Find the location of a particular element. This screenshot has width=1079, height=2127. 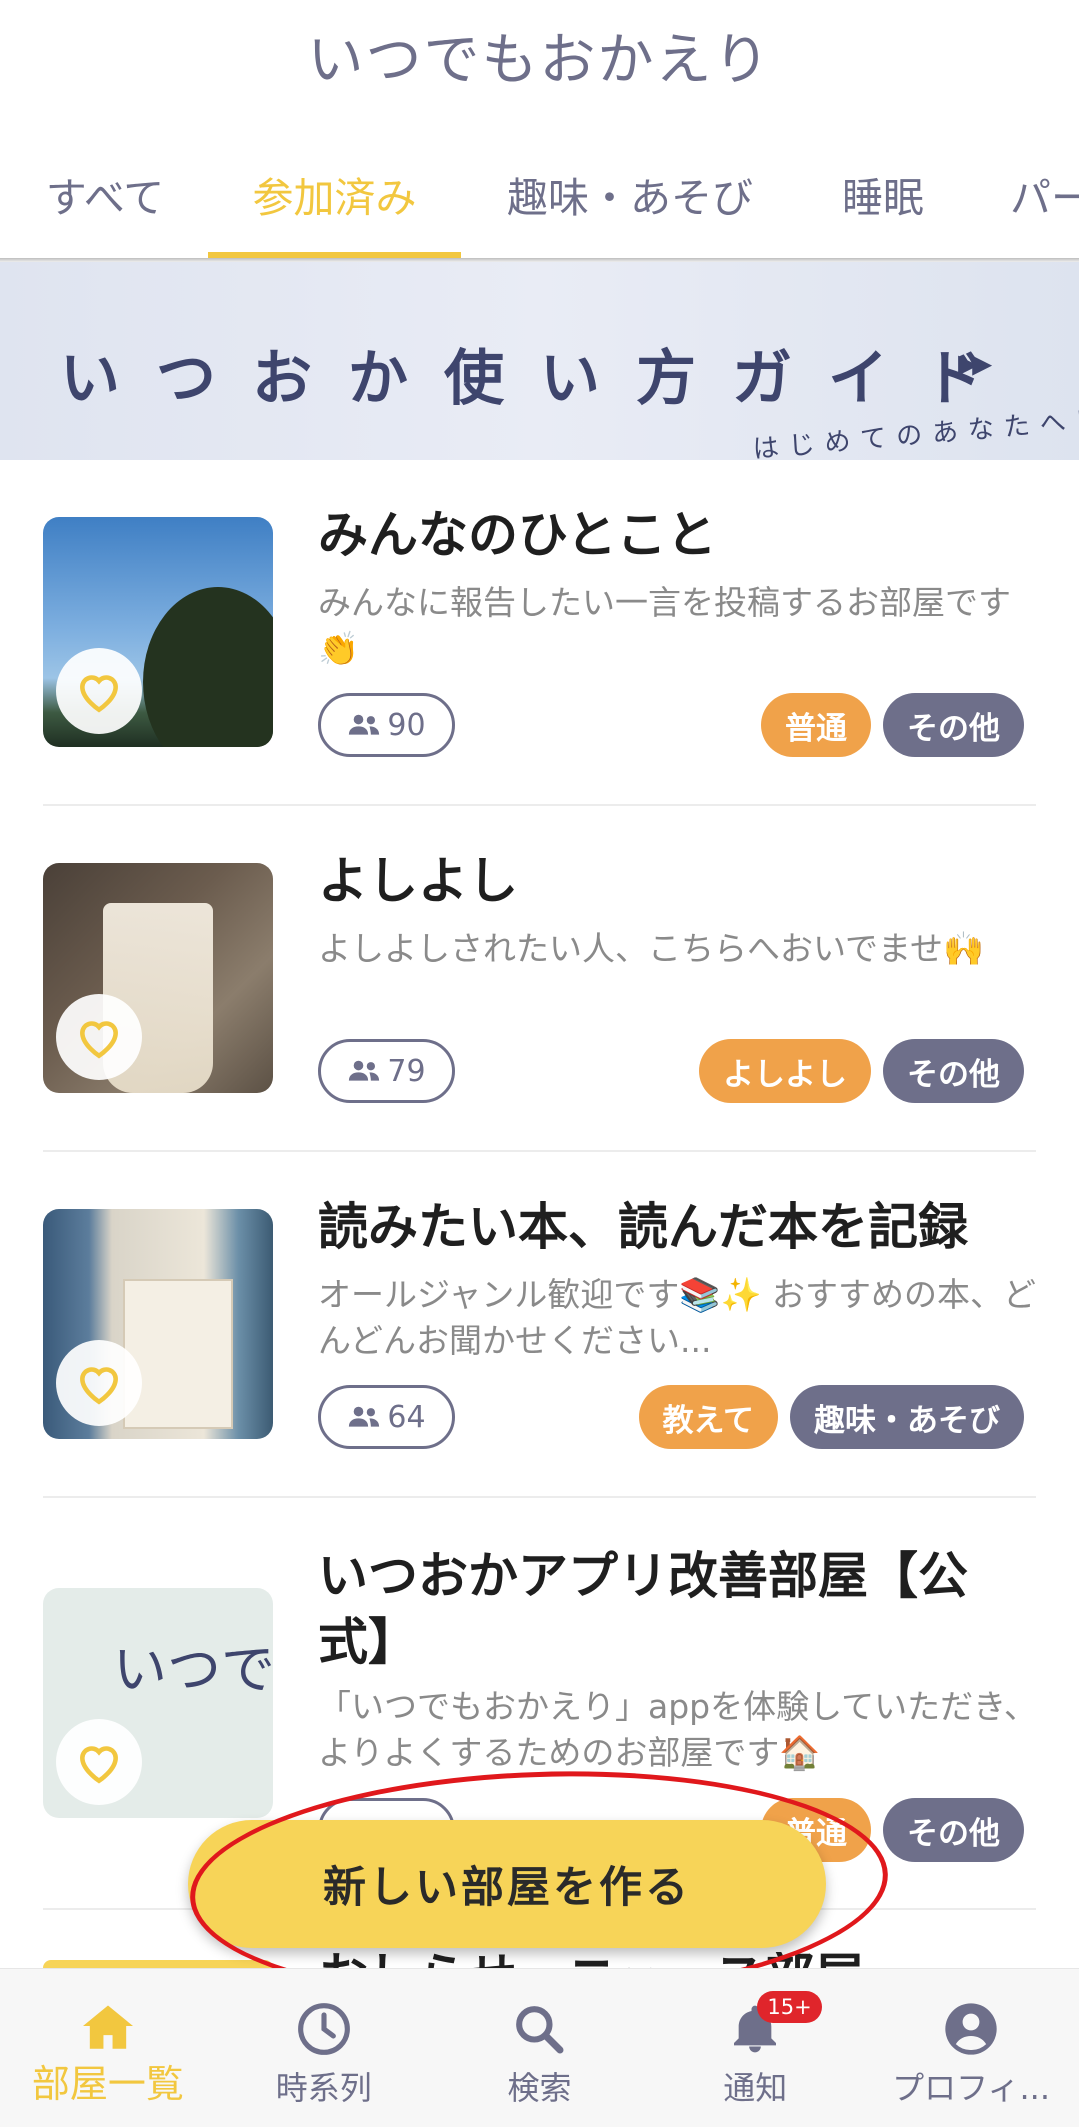

nav-search: 検索 is located at coordinates (540, 2048).